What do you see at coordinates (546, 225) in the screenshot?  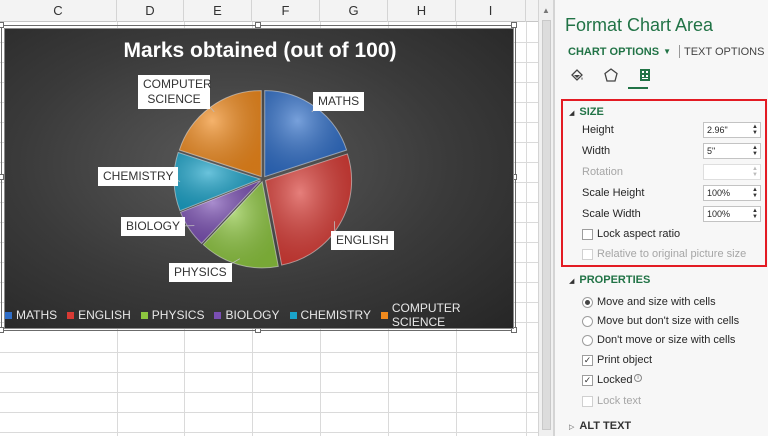 I see `scrollbar-thumb` at bounding box center [546, 225].